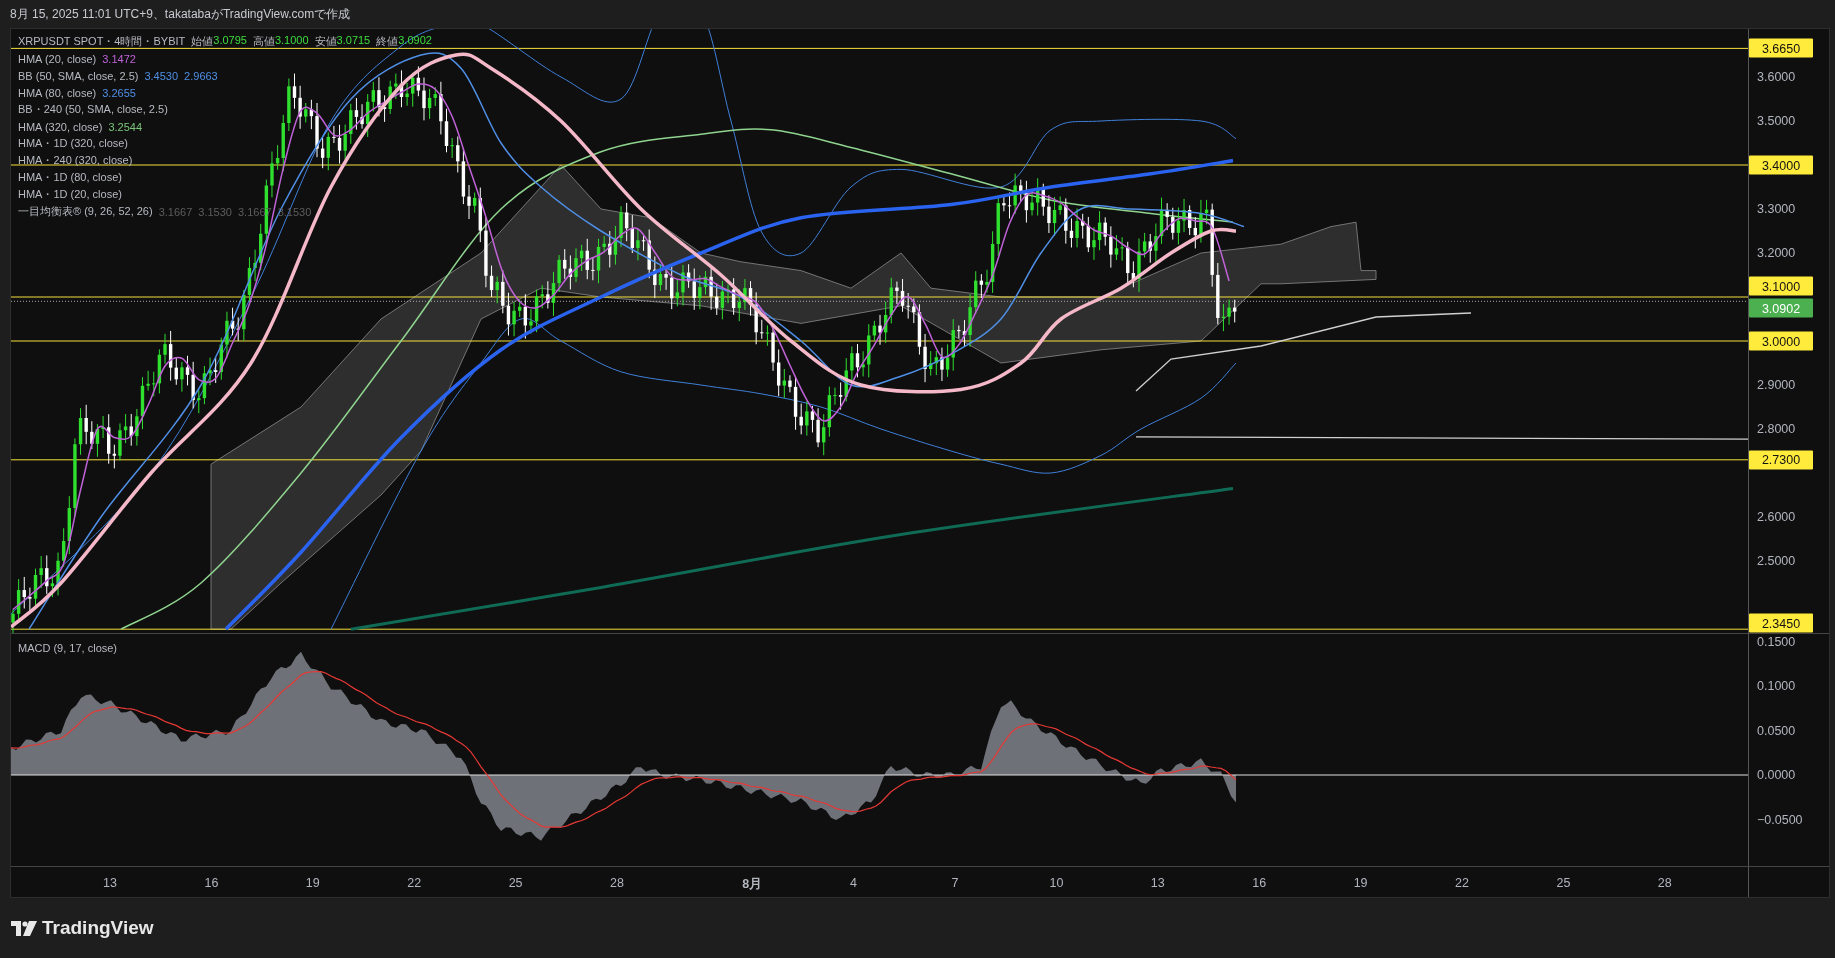  What do you see at coordinates (68, 648) in the screenshot?
I see `macd-label: MACD (9, 17, close)` at bounding box center [68, 648].